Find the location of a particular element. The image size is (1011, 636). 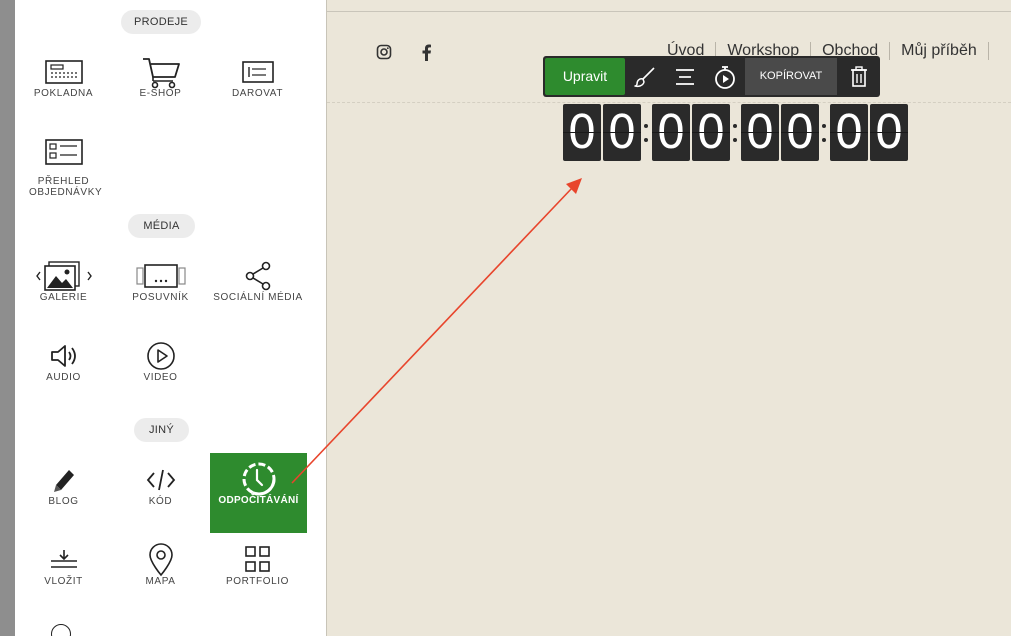

tile-label: GALERIE is located at coordinates (63, 297).